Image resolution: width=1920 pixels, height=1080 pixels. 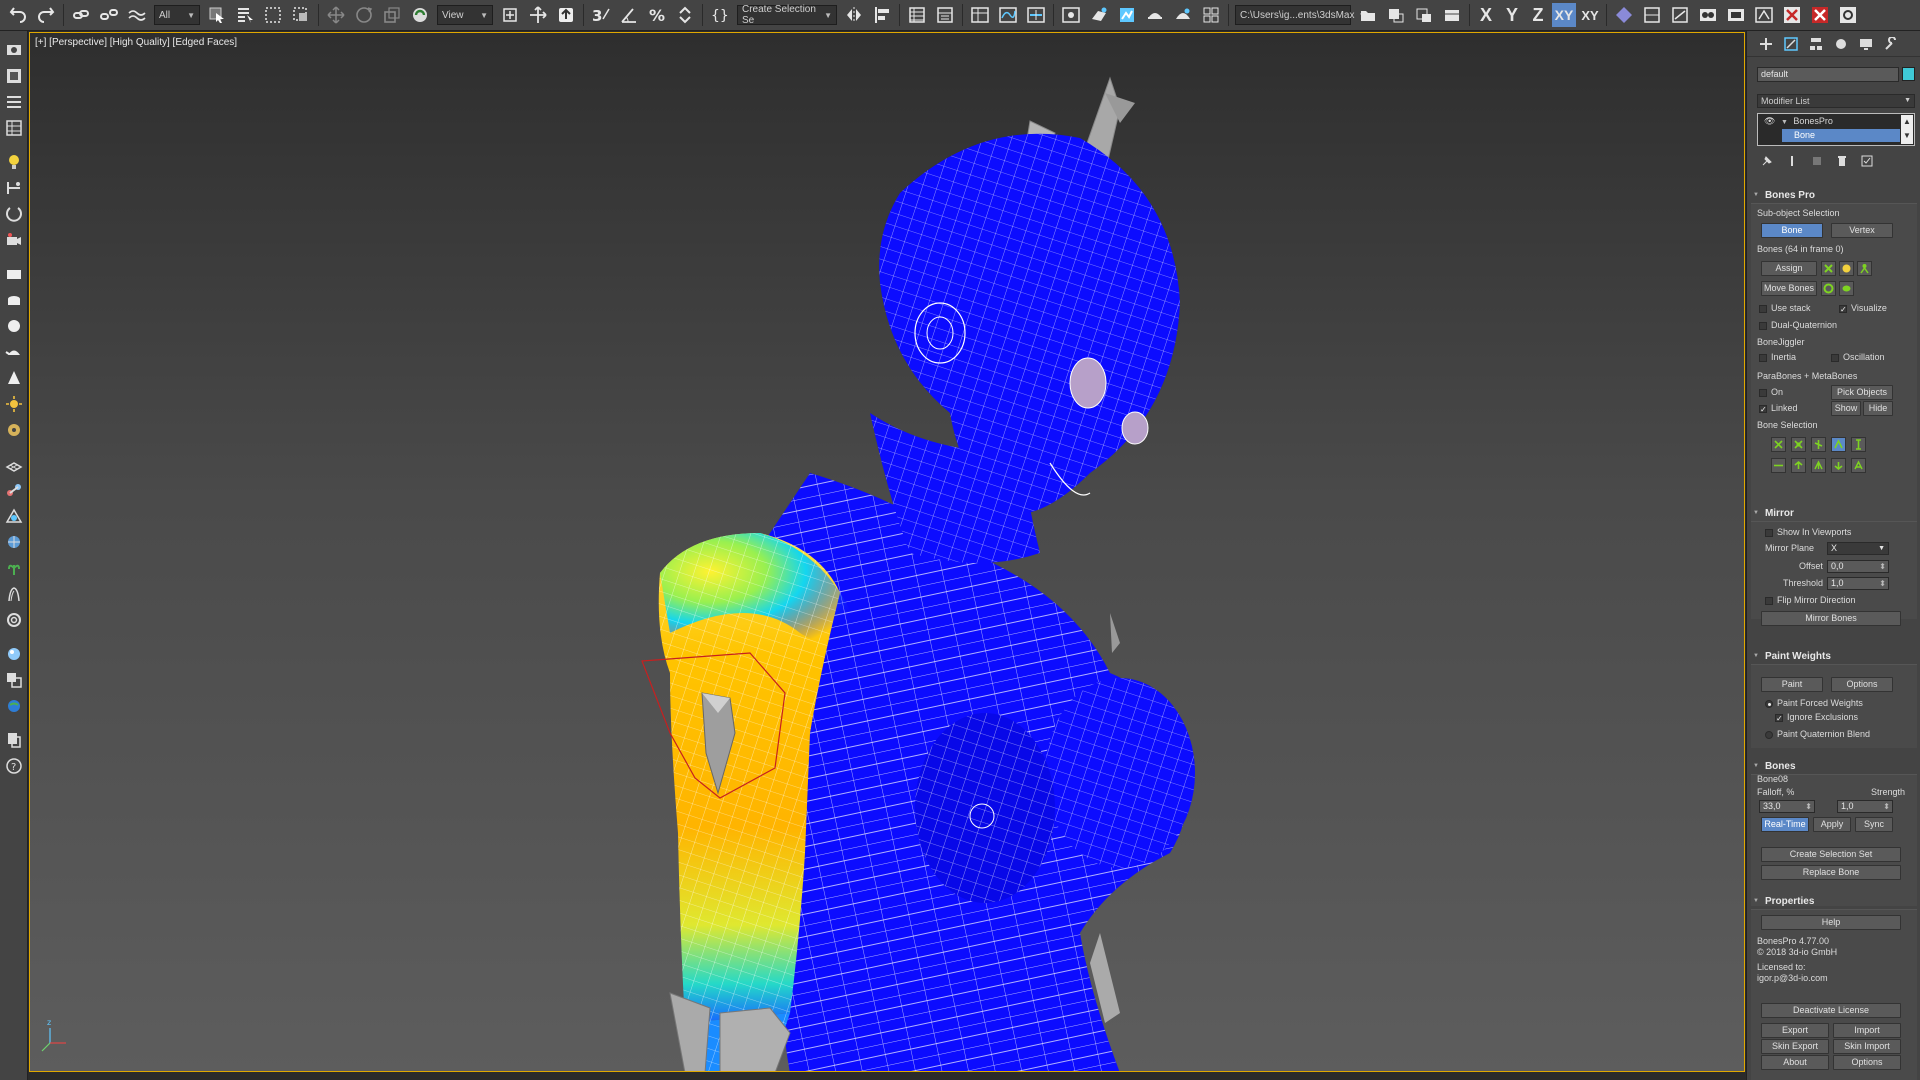 What do you see at coordinates (14, 430) in the screenshot?
I see `torus-icon` at bounding box center [14, 430].